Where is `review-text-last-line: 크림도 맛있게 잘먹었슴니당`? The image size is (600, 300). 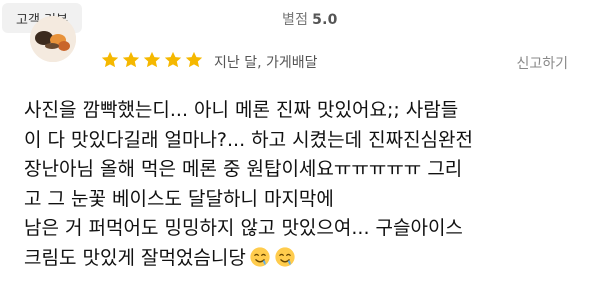
review-text-last-line: 크림도 맛있게 잘먹었슴니당 is located at coordinates (304, 259).